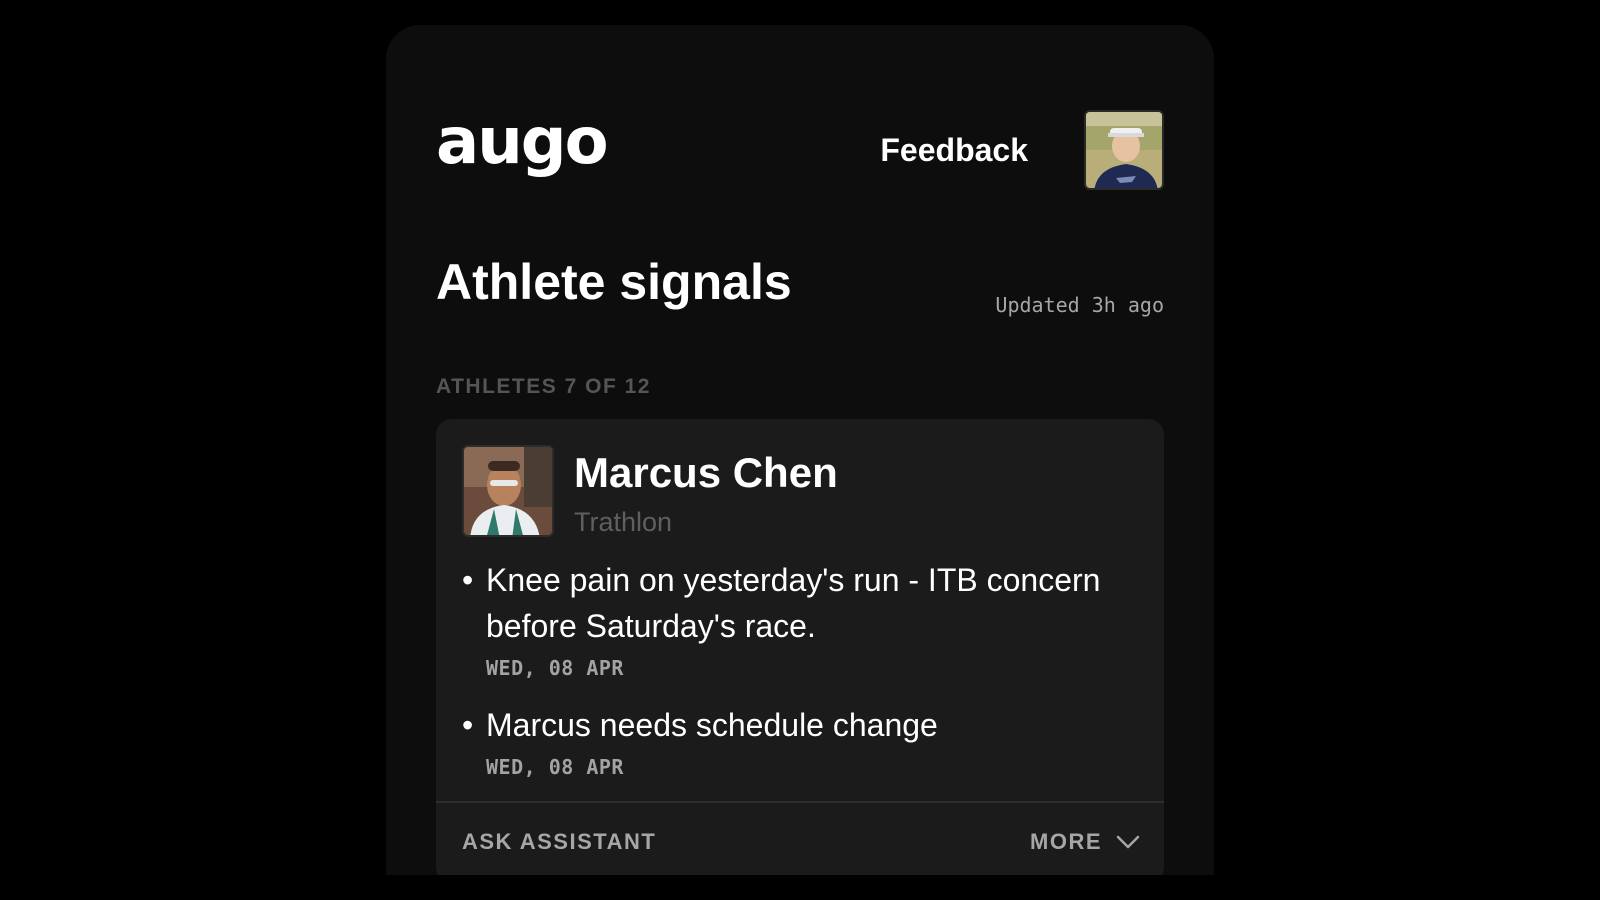  Describe the element at coordinates (706, 472) in the screenshot. I see `athlete-name: Marcus Chen` at that location.